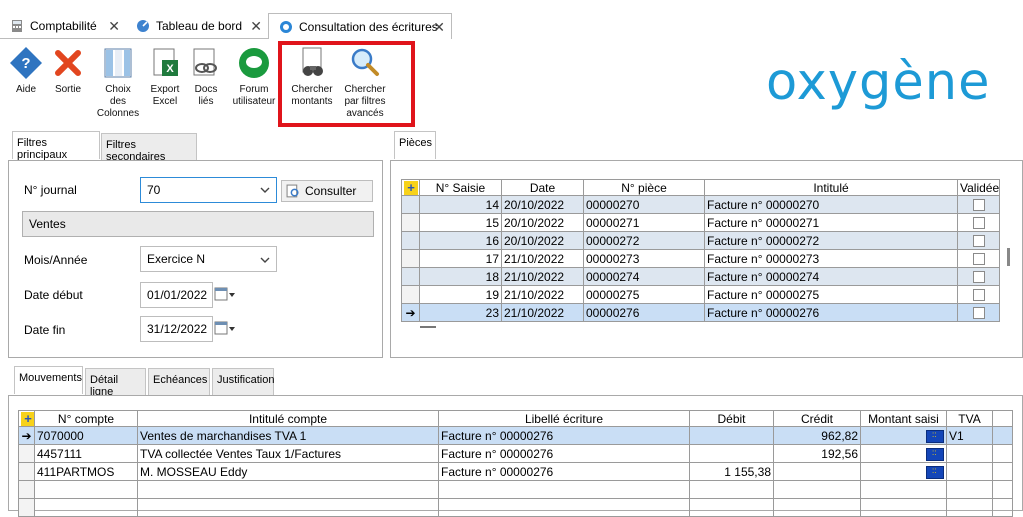 The height and width of the screenshot is (517, 1023). I want to click on column-header: N° pièce, so click(644, 187).